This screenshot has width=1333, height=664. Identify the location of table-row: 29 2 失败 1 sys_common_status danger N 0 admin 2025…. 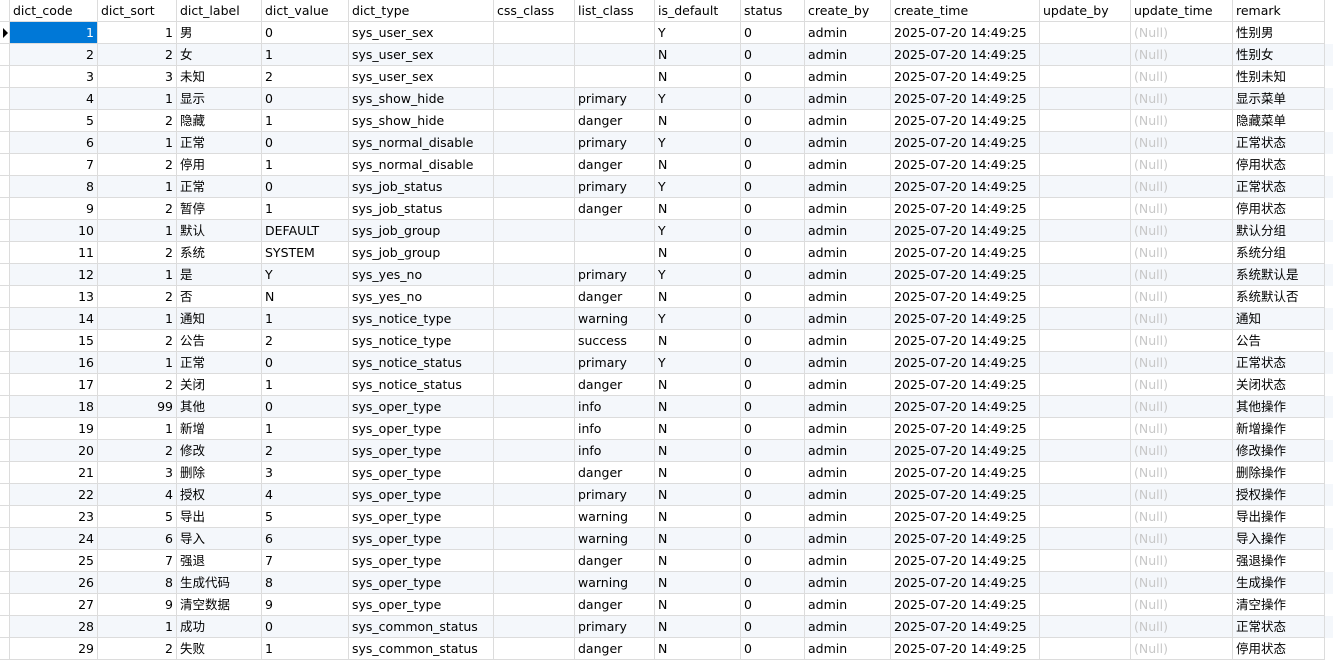
(666, 649).